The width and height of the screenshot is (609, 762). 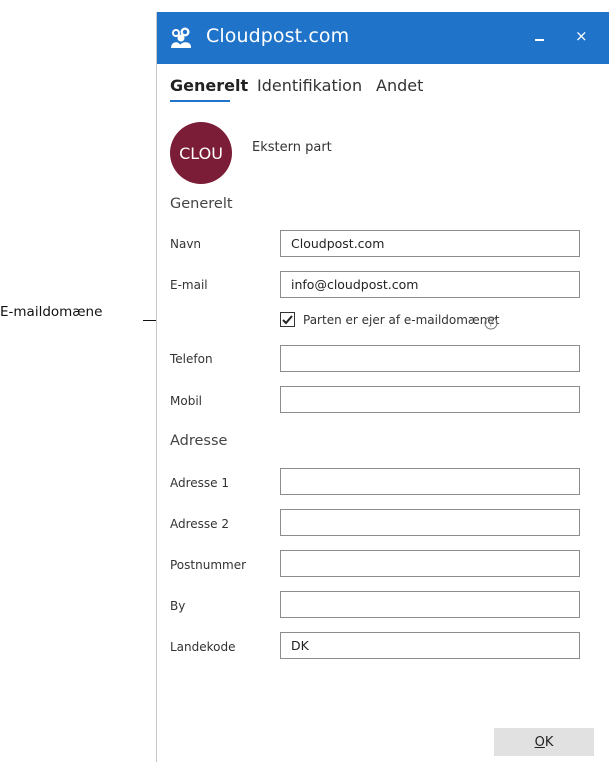 What do you see at coordinates (292, 147) in the screenshot?
I see `party-type: Ekstern part` at bounding box center [292, 147].